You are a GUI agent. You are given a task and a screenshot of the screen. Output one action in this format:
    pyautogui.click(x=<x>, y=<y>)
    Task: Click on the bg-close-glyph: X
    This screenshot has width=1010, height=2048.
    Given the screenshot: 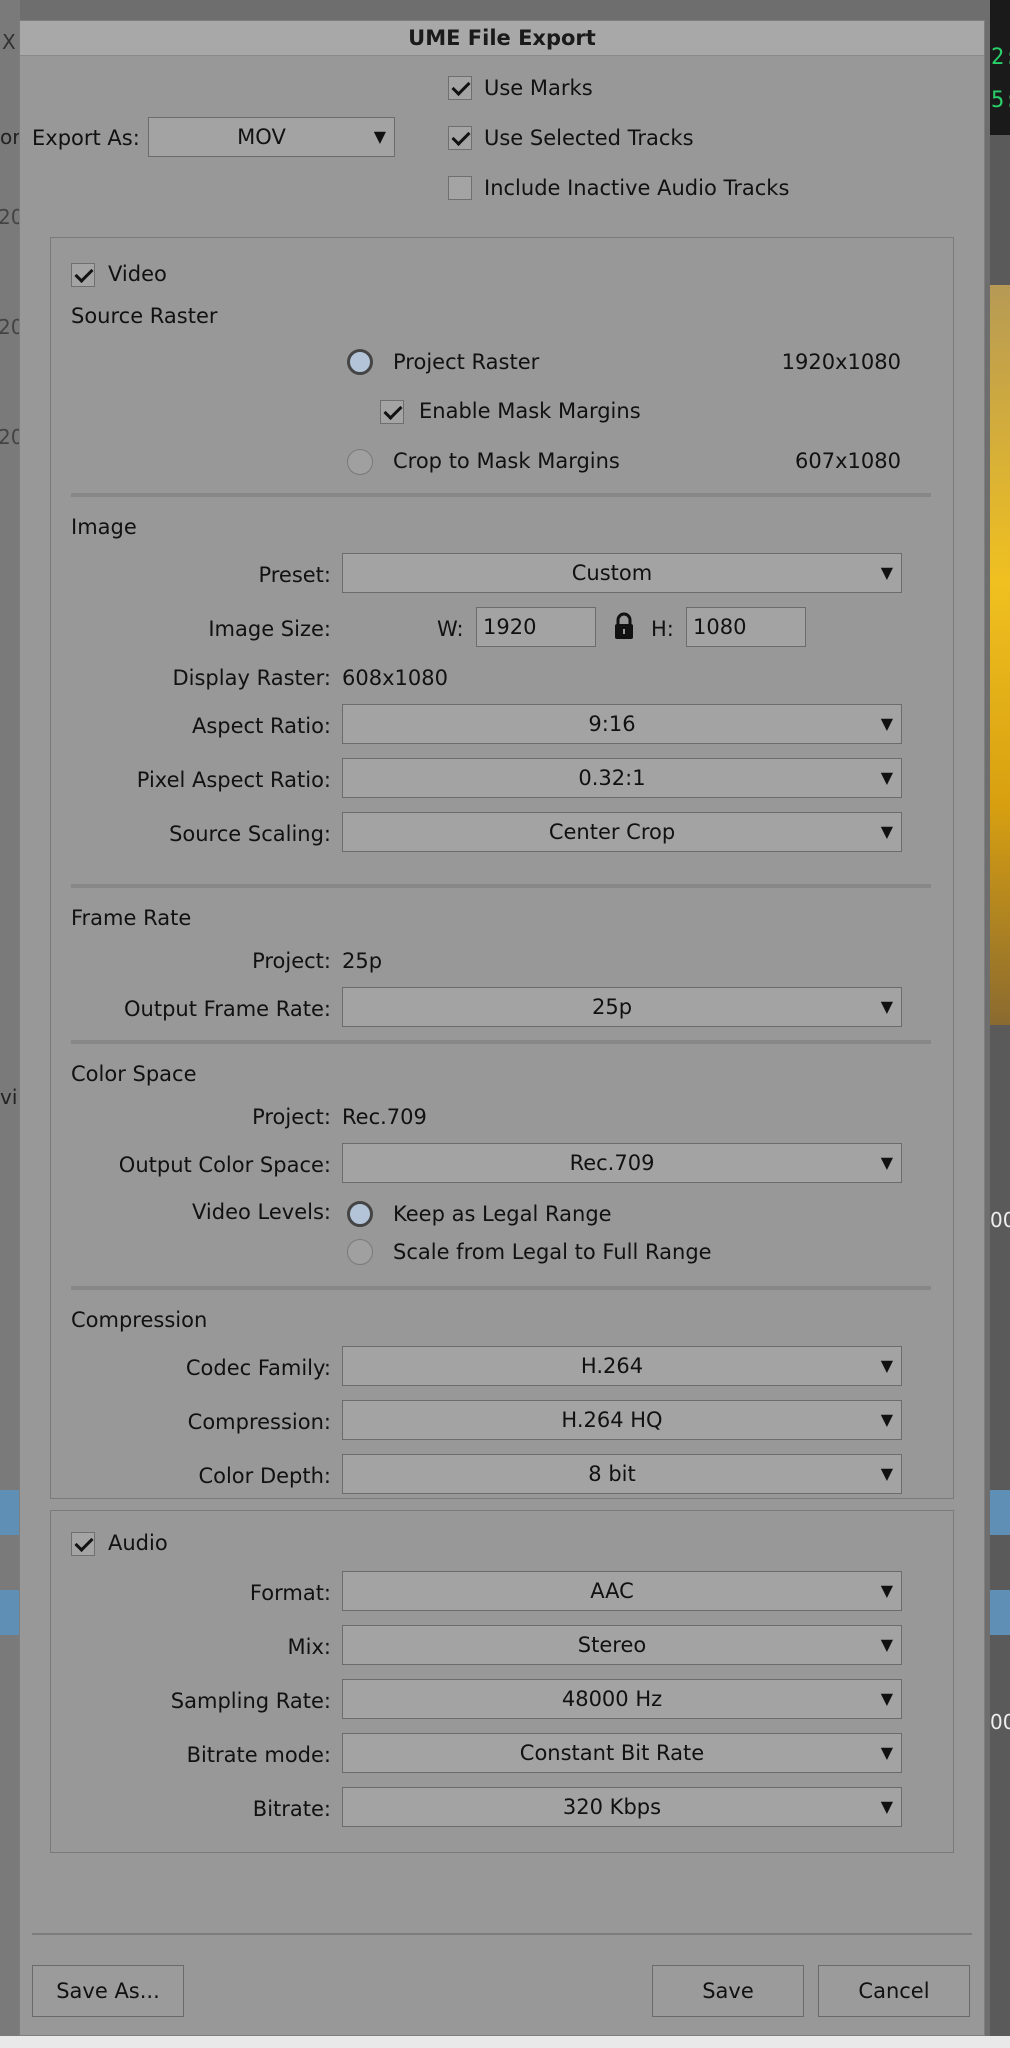 What is the action you would take?
    pyautogui.click(x=9, y=42)
    